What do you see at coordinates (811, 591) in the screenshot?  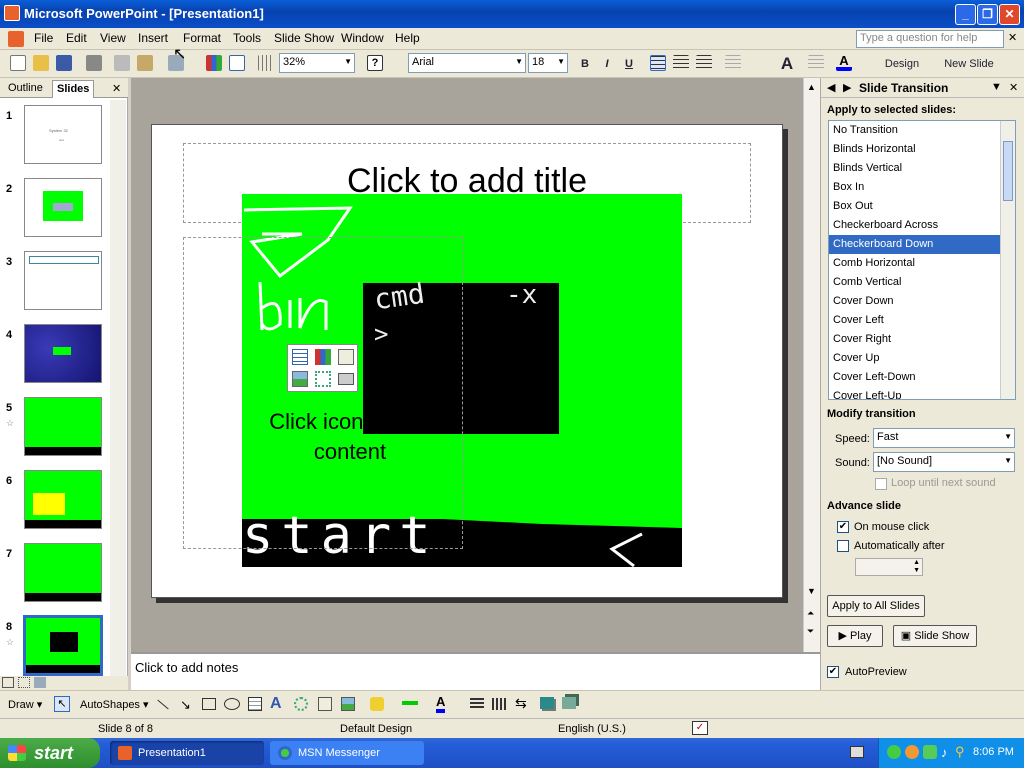 I see `scroll-down-icon: ▼` at bounding box center [811, 591].